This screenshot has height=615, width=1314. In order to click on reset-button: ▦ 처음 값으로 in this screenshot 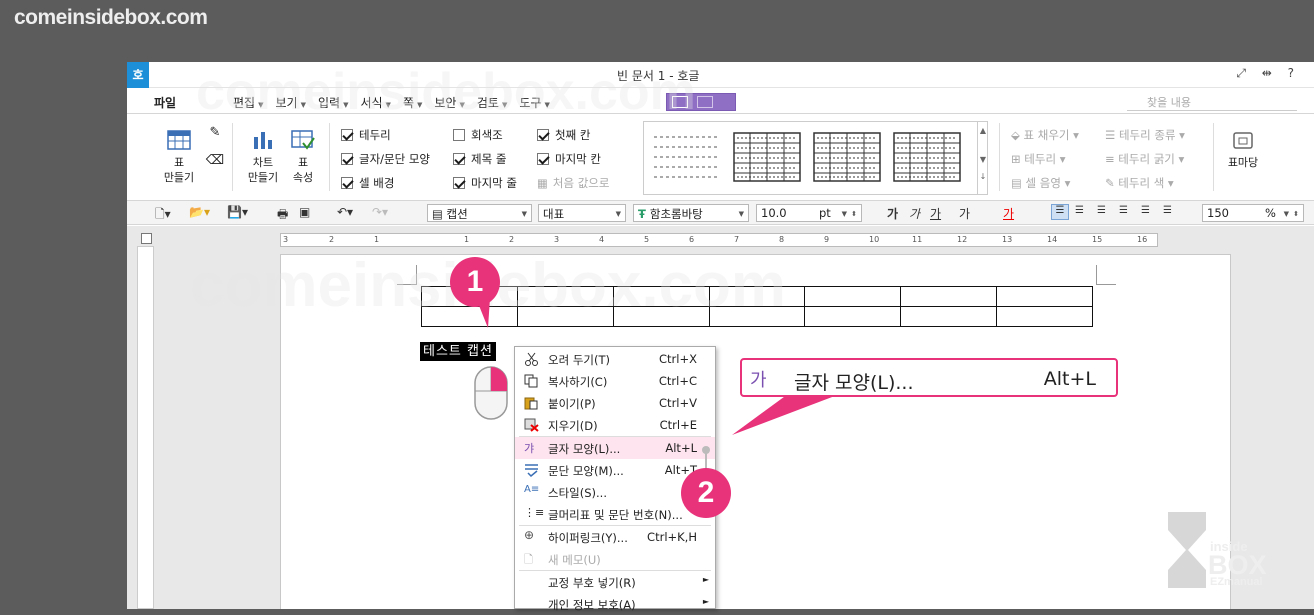, I will do `click(573, 183)`.